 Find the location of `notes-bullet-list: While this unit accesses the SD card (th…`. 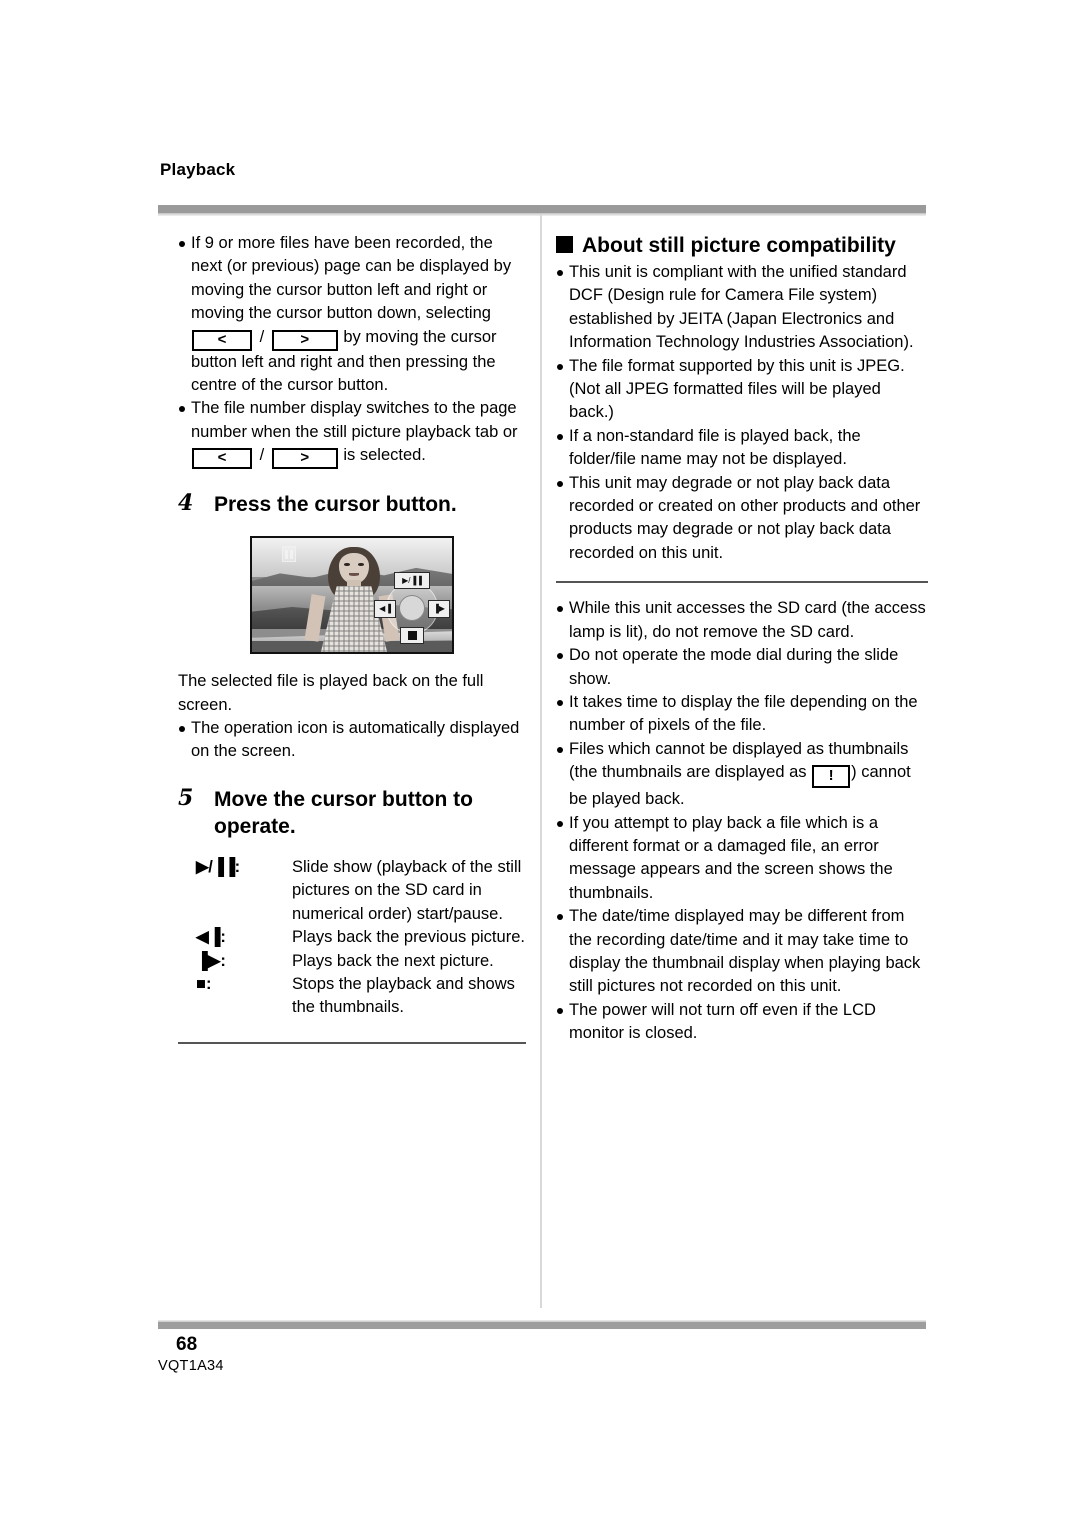

notes-bullet-list: While this unit accesses the SD card (th… is located at coordinates (742, 821).